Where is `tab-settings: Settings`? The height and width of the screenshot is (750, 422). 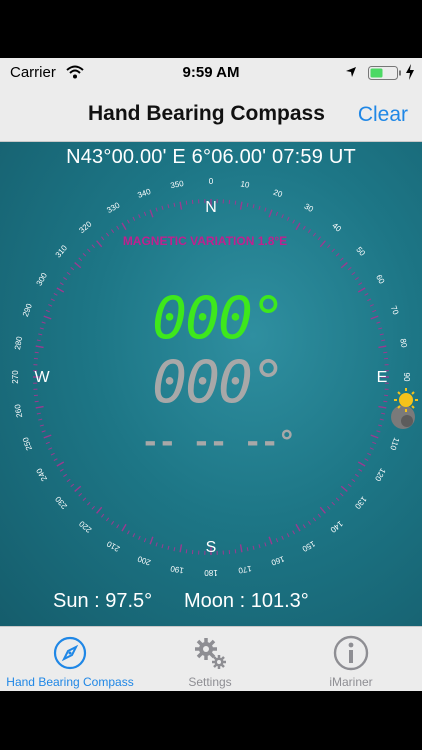
tab-settings: Settings is located at coordinates (210, 659).